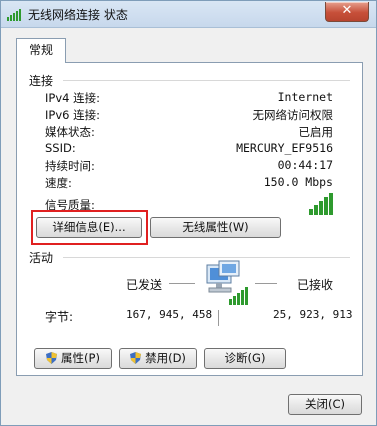  Describe the element at coordinates (144, 285) in the screenshot. I see `sent-label: 已发送` at that location.